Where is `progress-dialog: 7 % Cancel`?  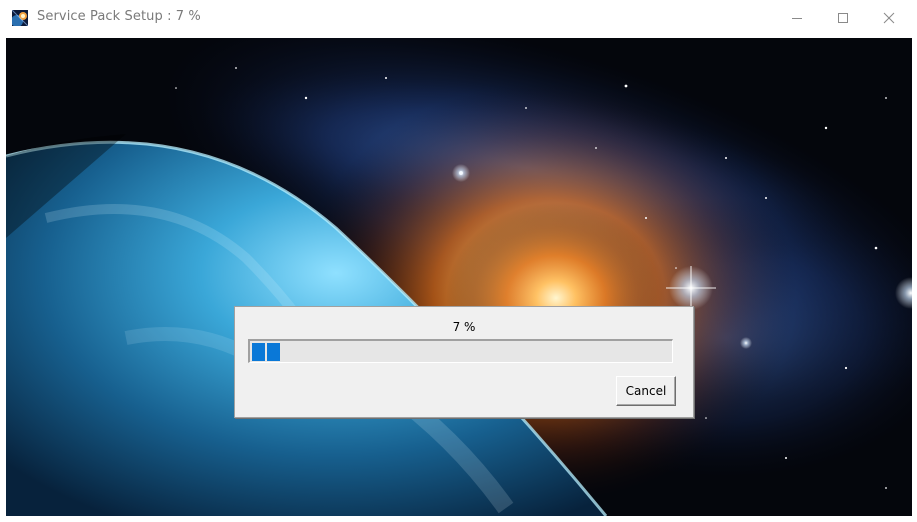
progress-dialog: 7 % Cancel is located at coordinates (464, 362).